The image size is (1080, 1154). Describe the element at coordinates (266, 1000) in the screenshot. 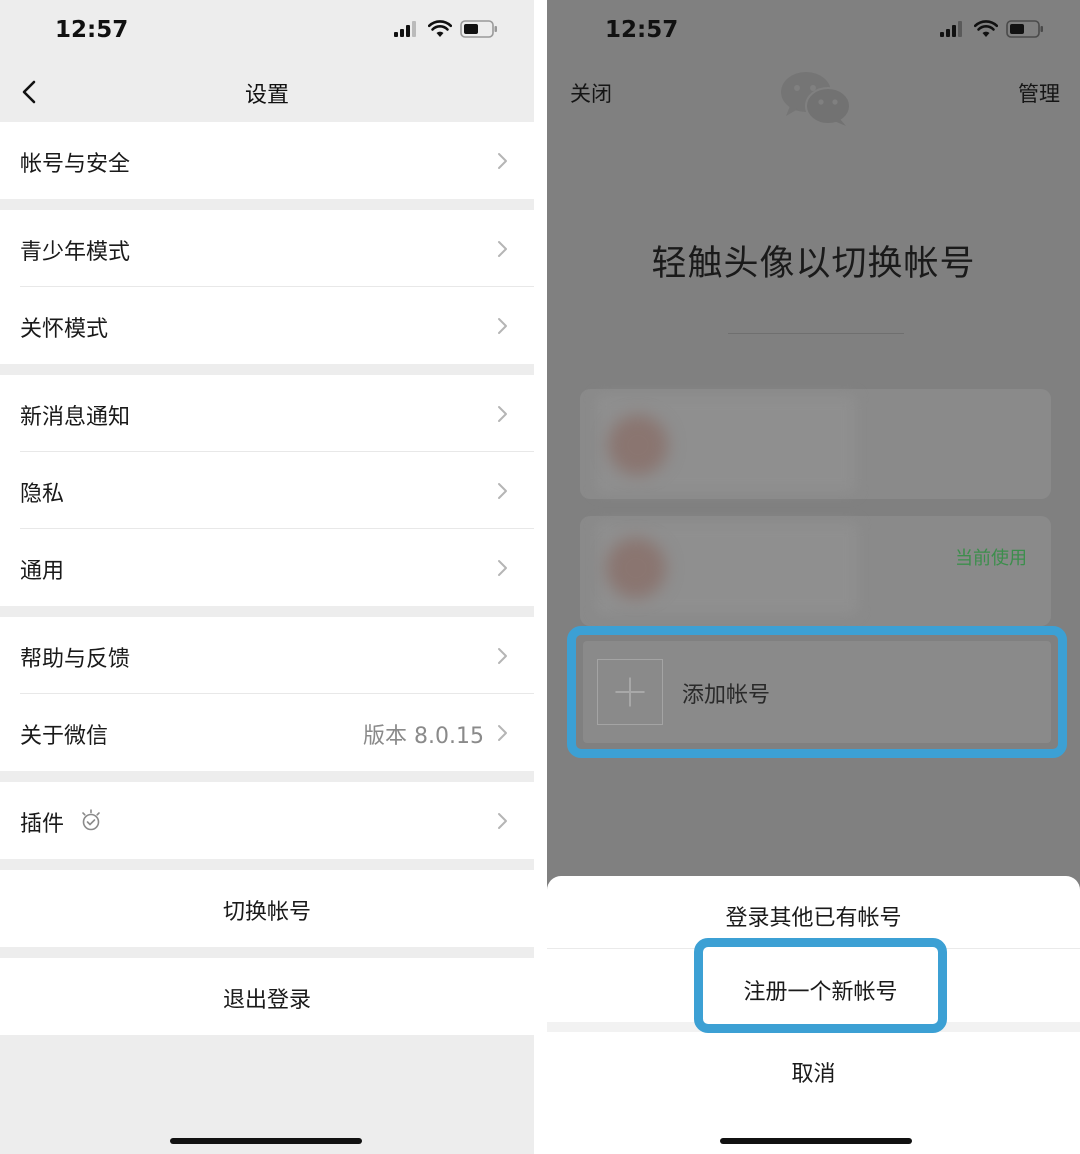

I see `logout-label: 退出登录` at that location.